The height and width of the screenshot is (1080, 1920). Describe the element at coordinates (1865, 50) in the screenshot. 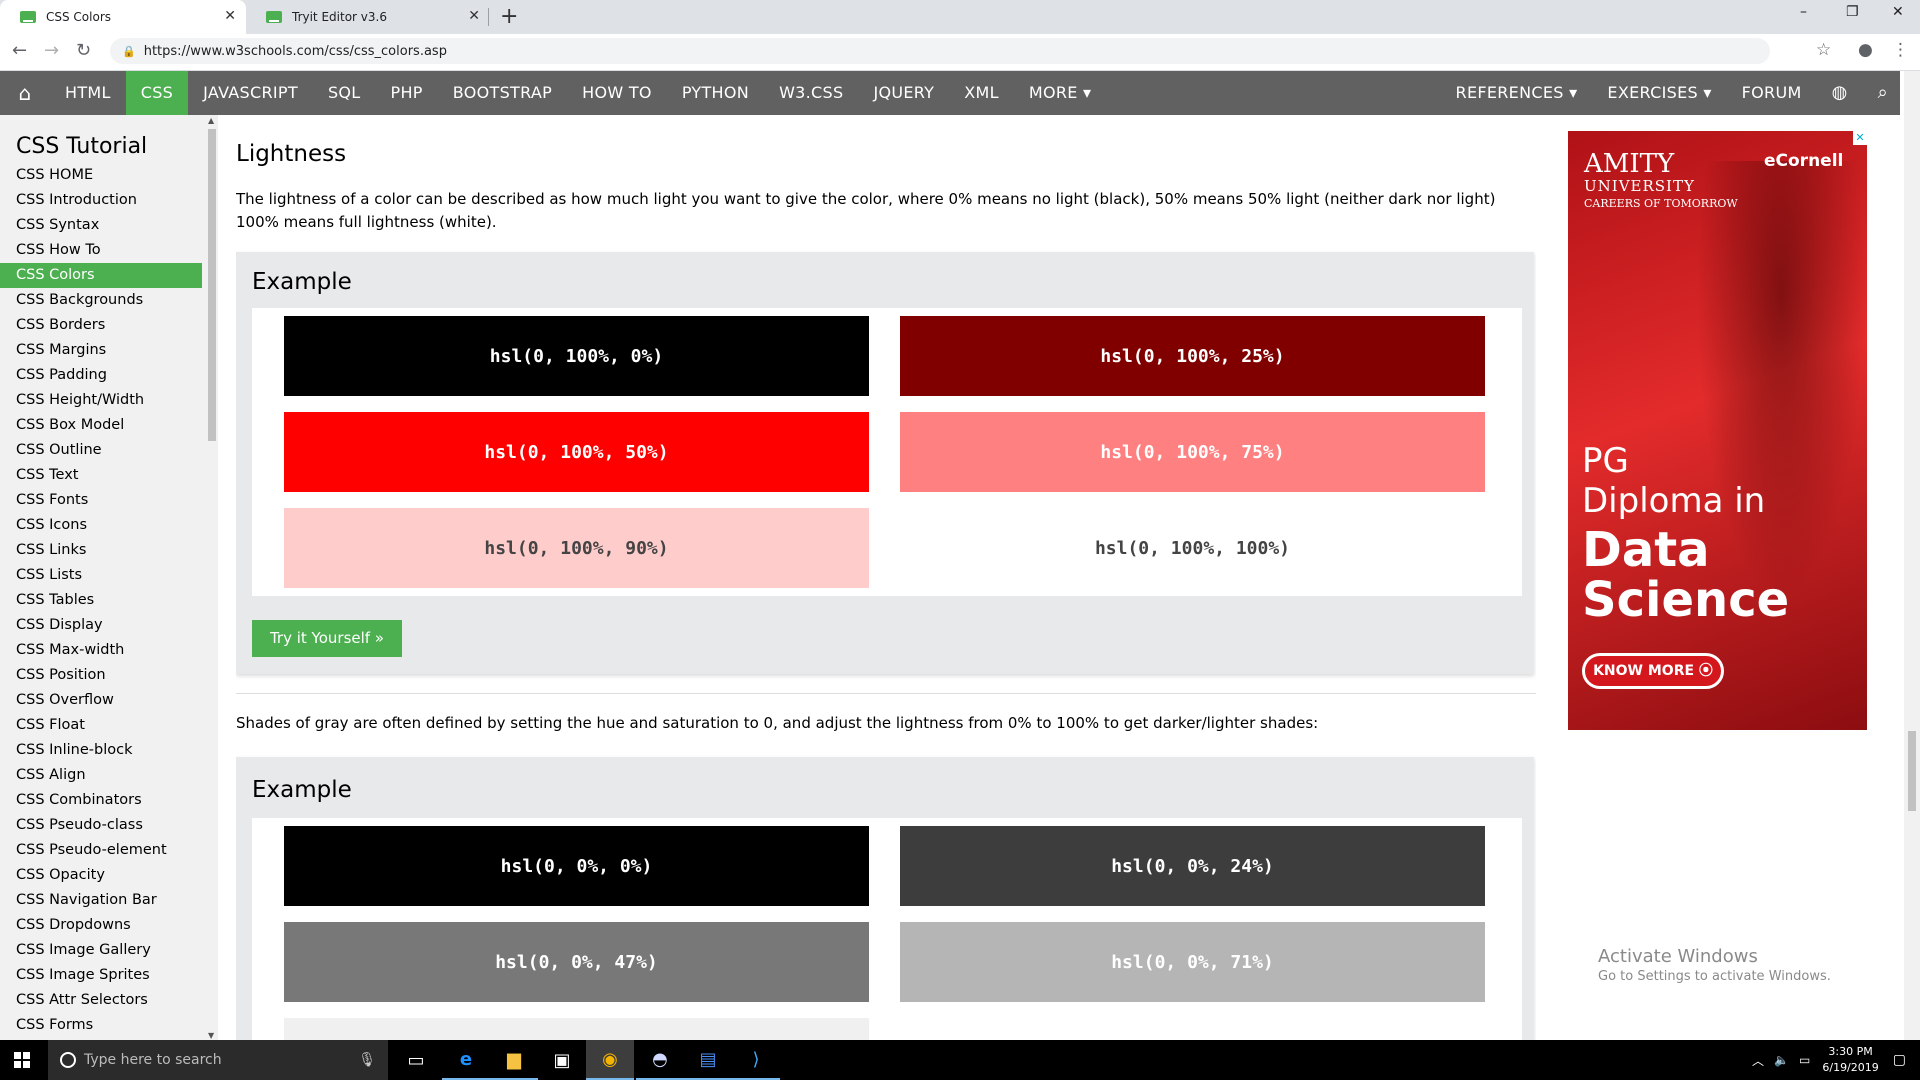

I see `account-icon: ●` at that location.